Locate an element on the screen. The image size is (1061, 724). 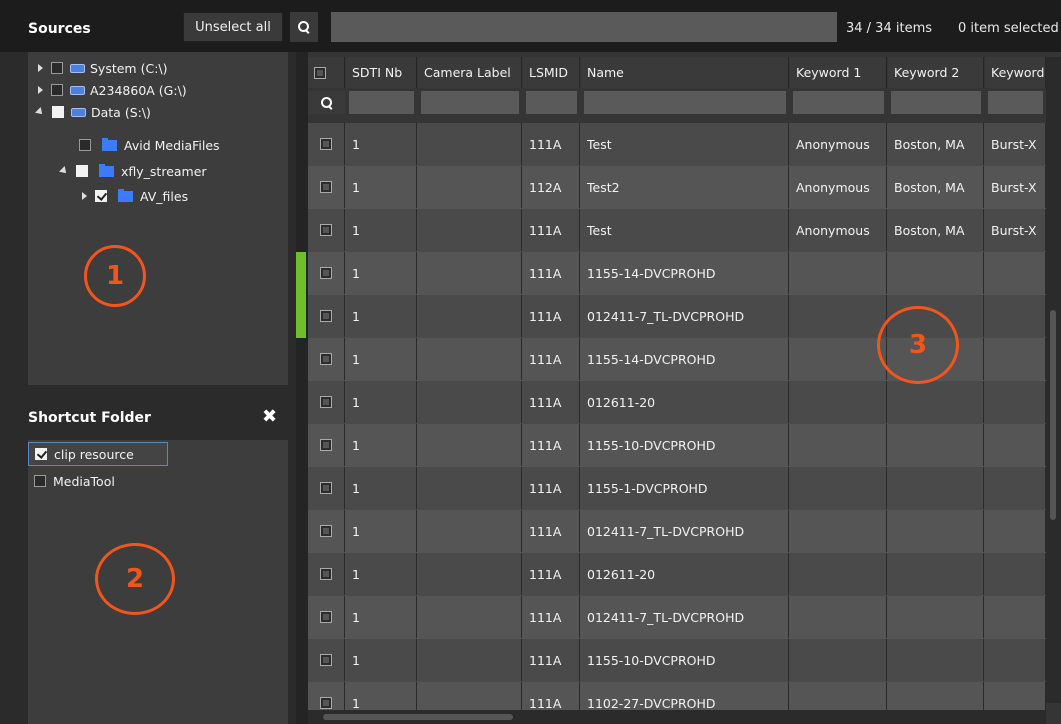
filter-lsmid is located at coordinates (551, 102).